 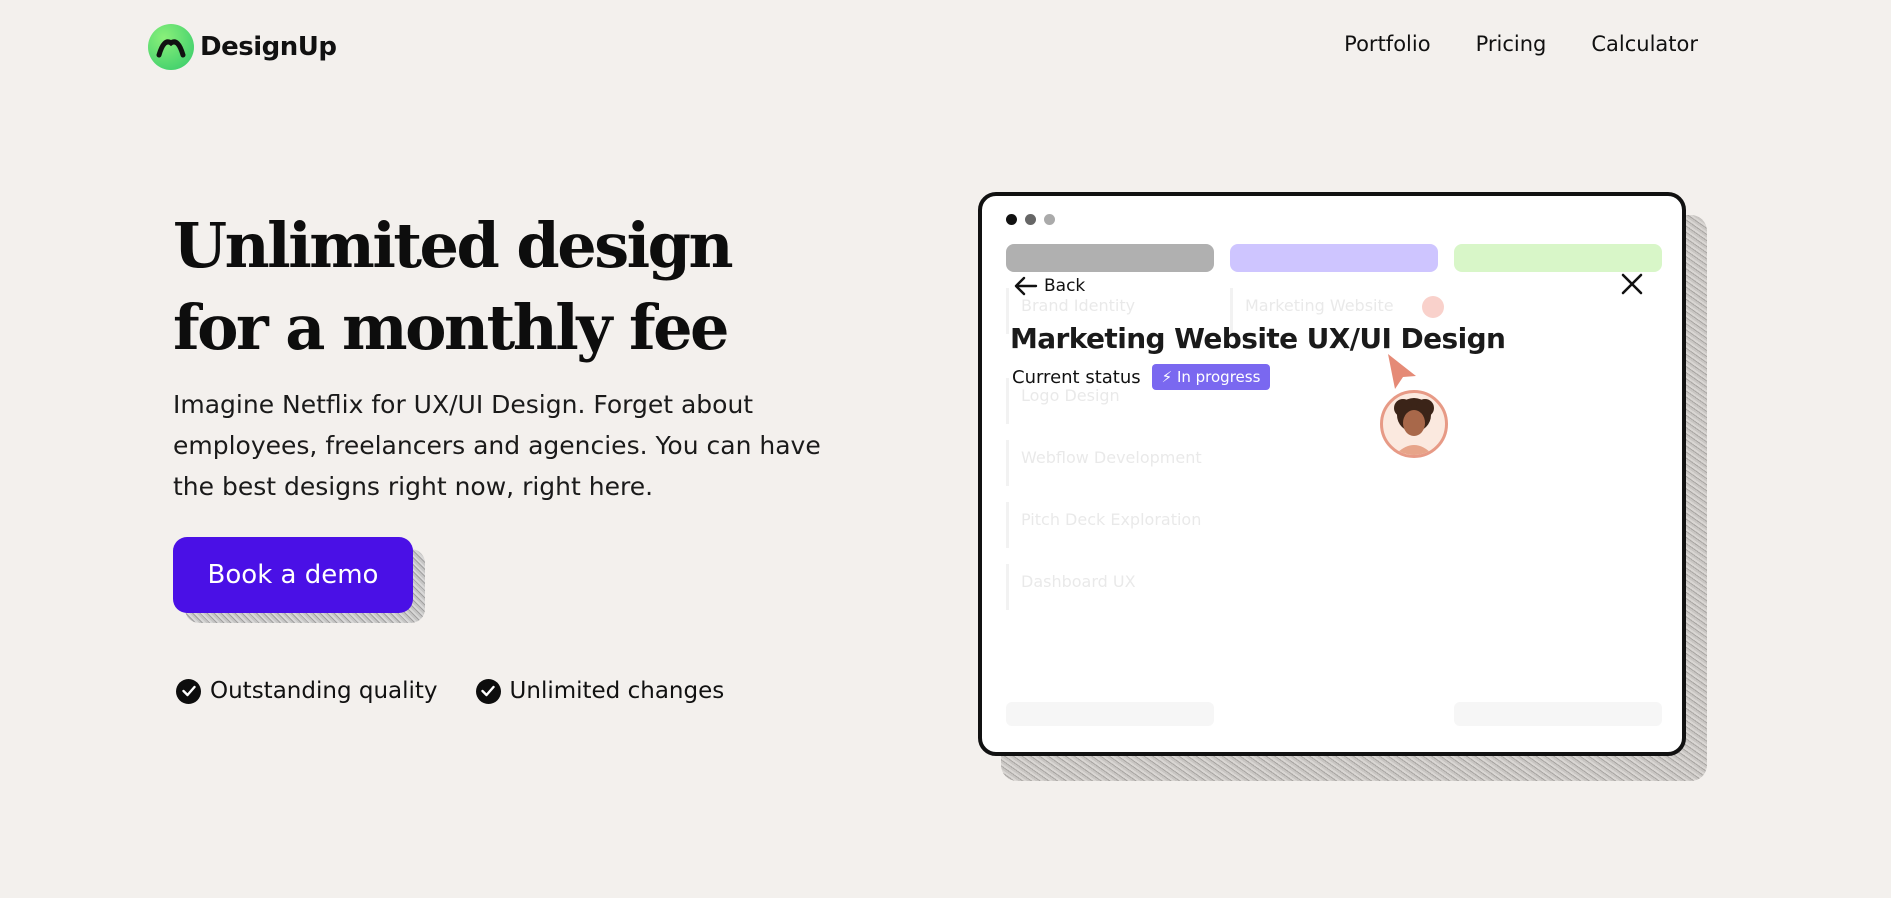 I want to click on feature-item: Outstanding quality, so click(x=307, y=691).